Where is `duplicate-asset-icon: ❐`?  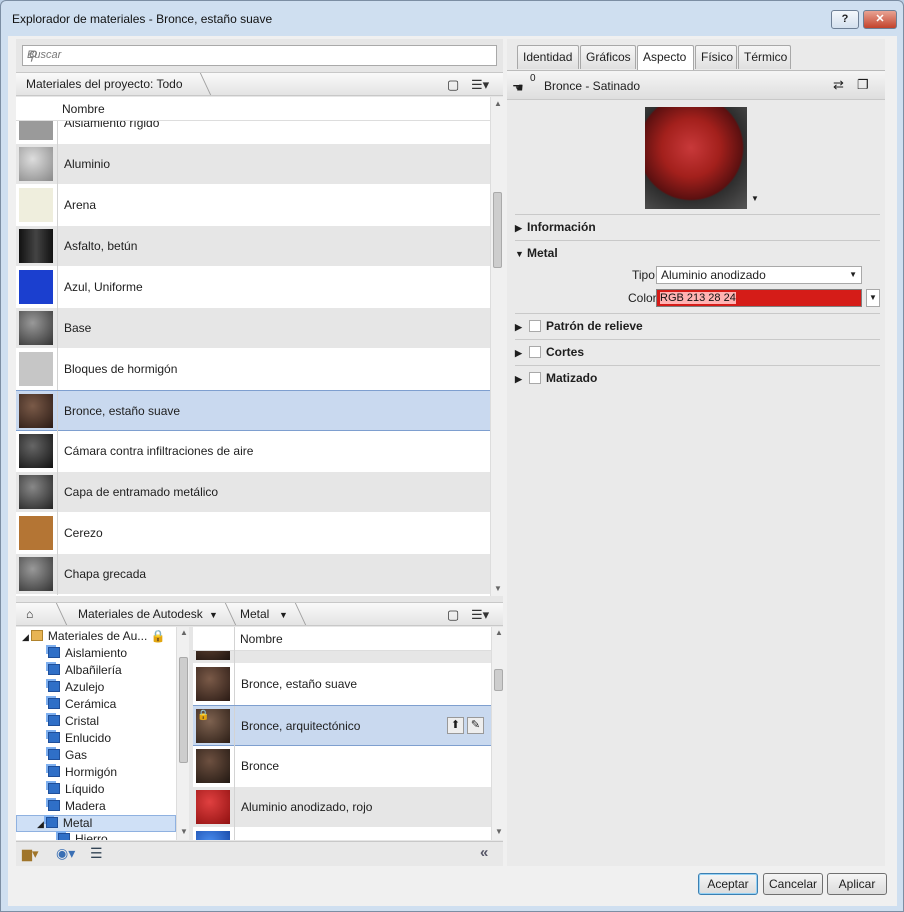
duplicate-asset-icon: ❐ is located at coordinates (863, 85).